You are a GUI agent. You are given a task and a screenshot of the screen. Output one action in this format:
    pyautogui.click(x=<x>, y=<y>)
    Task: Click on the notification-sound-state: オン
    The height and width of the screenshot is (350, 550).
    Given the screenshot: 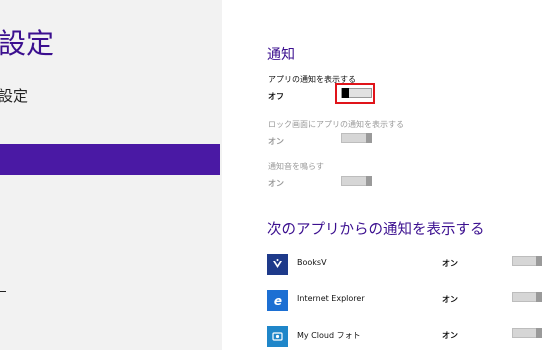 What is the action you would take?
    pyautogui.click(x=276, y=183)
    